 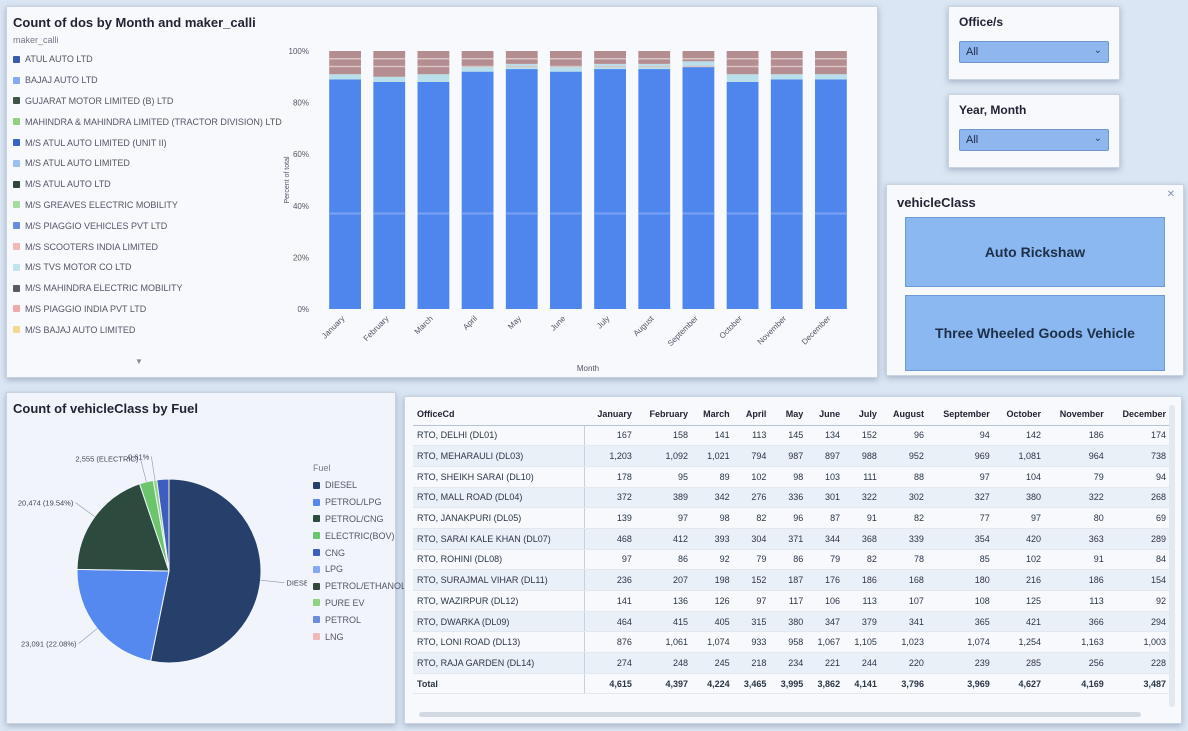 What do you see at coordinates (712, 414) in the screenshot?
I see `column-header: March` at bounding box center [712, 414].